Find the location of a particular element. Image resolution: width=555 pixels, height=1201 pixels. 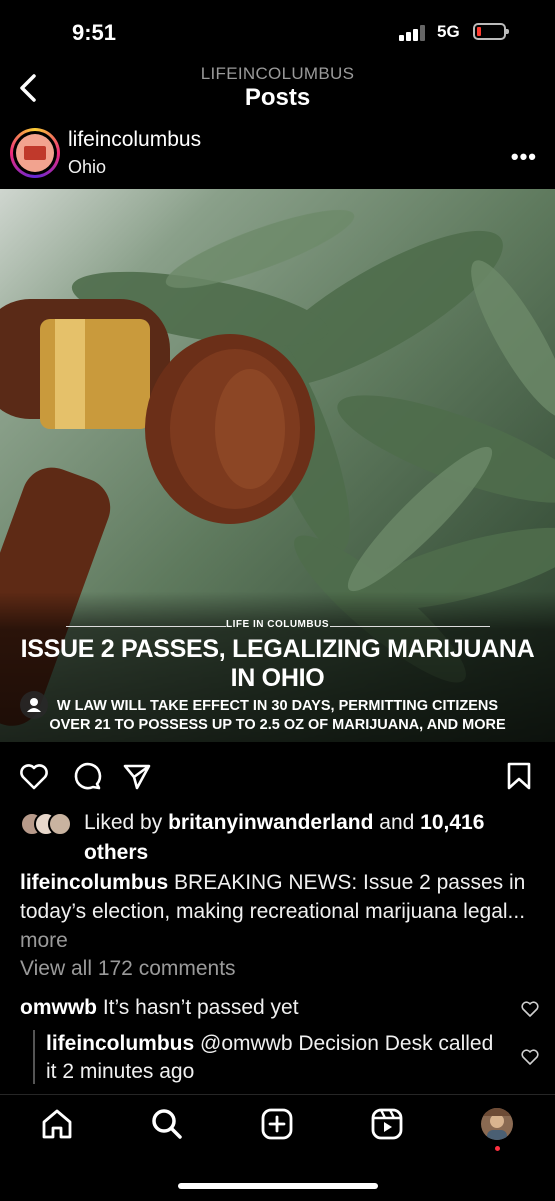

liker-username: britanyinwanderland is located at coordinates (270, 822).